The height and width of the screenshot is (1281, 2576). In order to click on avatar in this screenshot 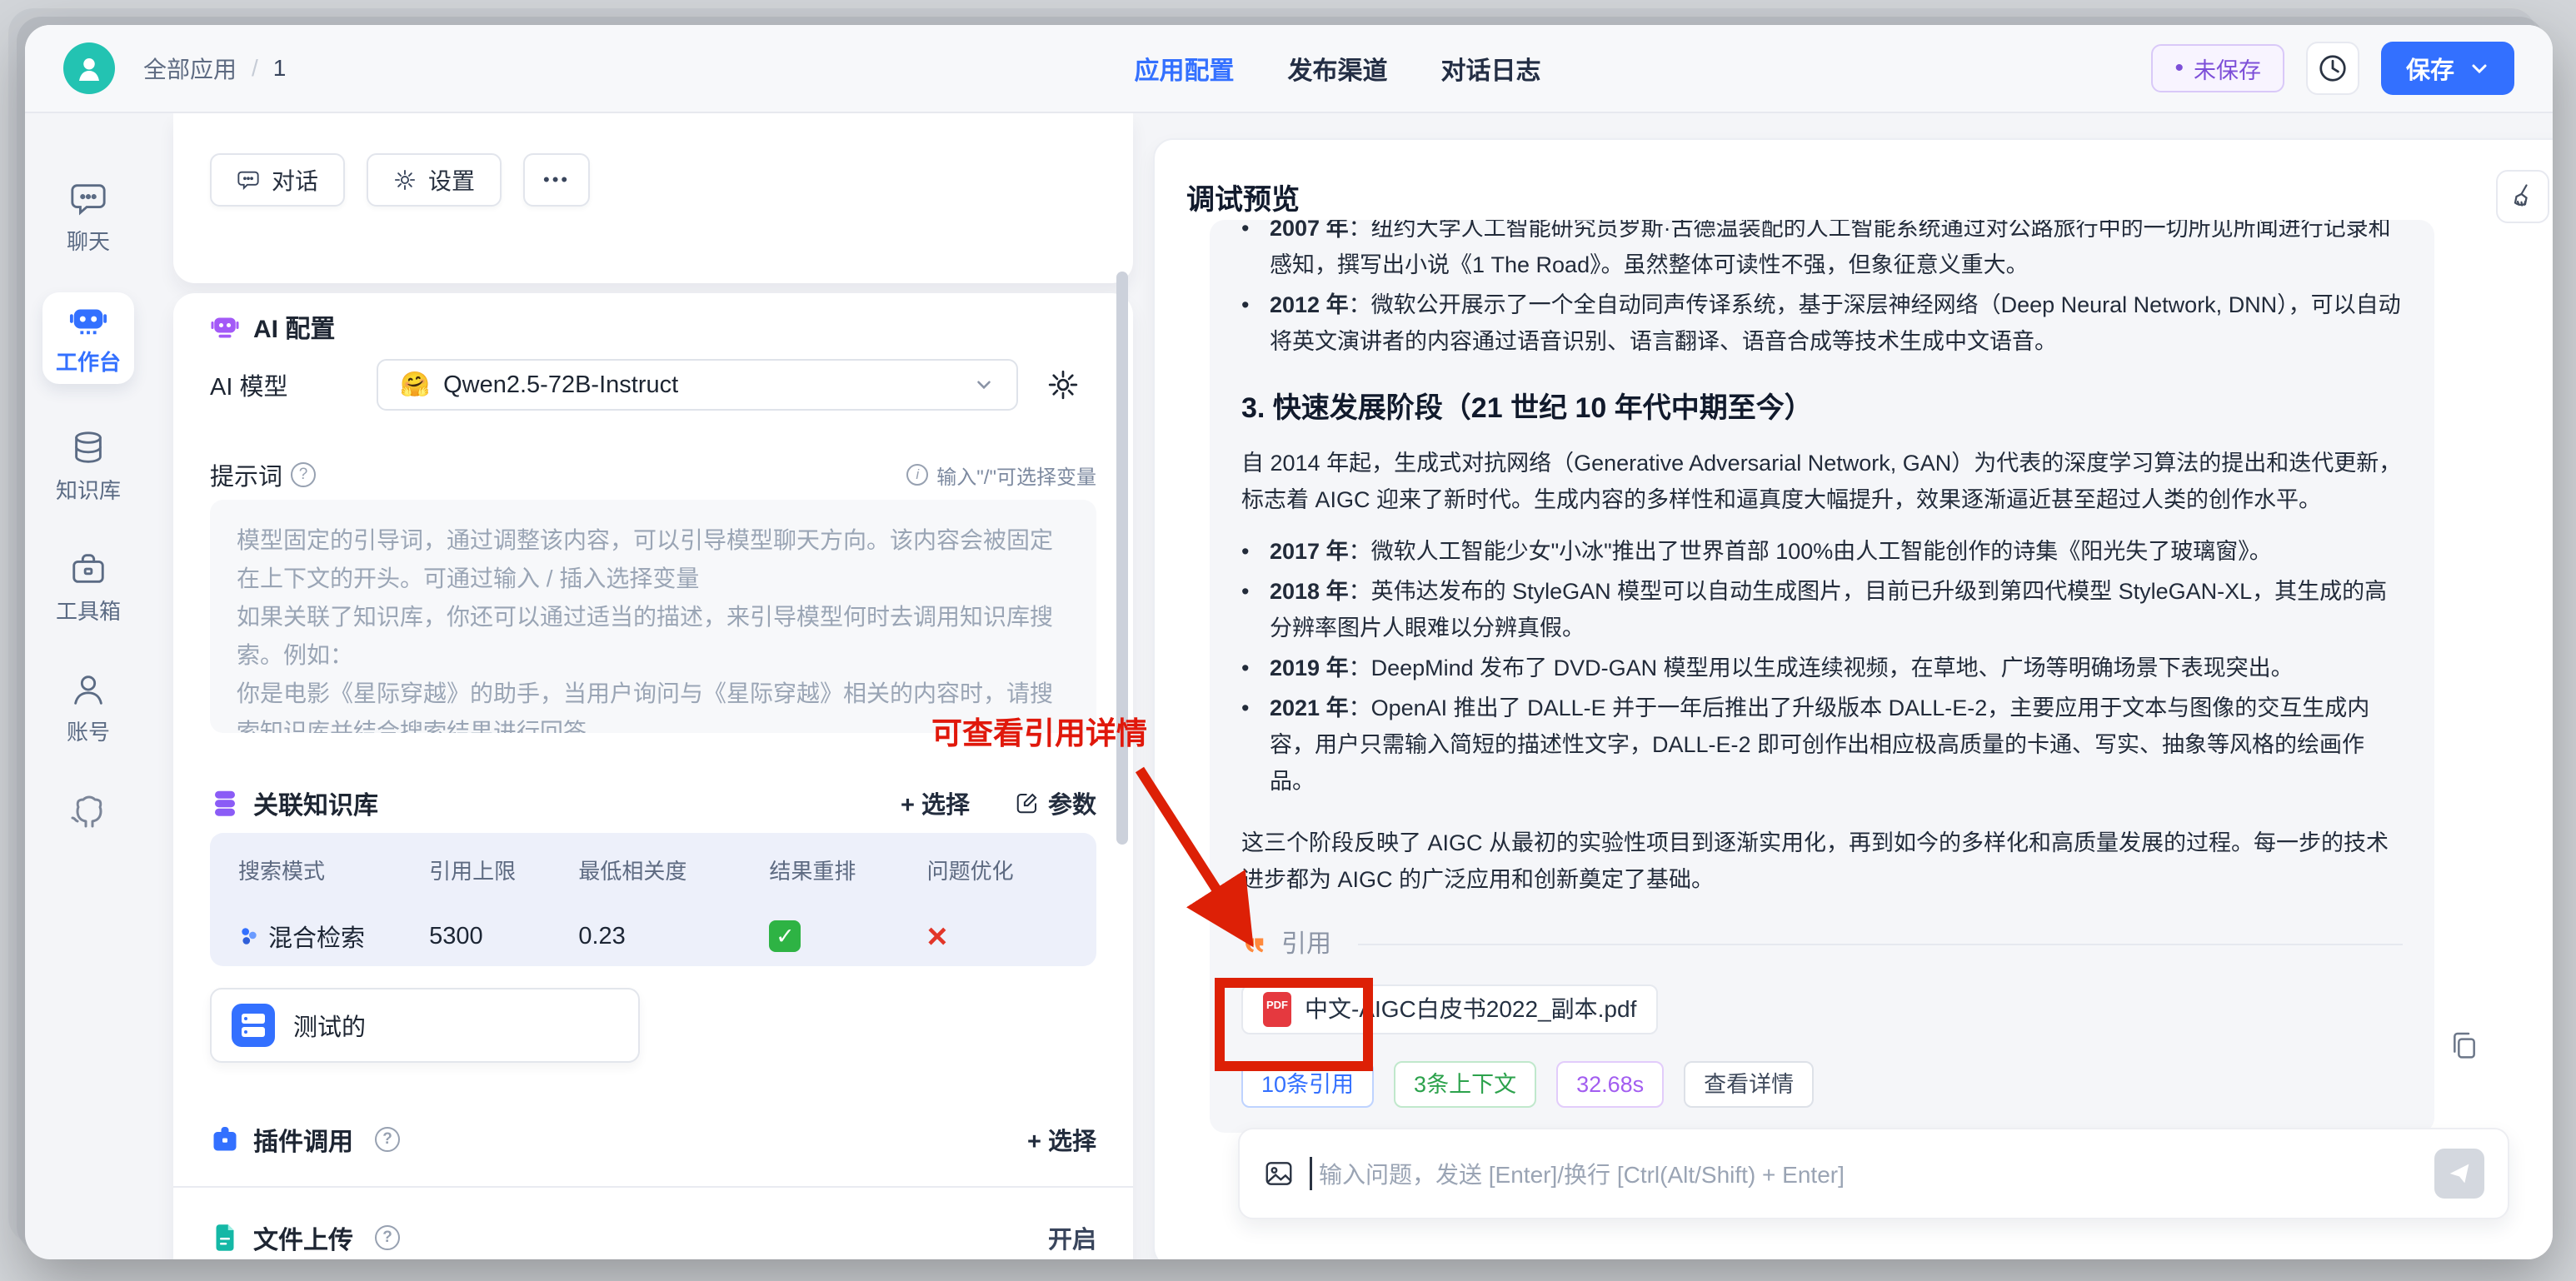, I will do `click(89, 68)`.